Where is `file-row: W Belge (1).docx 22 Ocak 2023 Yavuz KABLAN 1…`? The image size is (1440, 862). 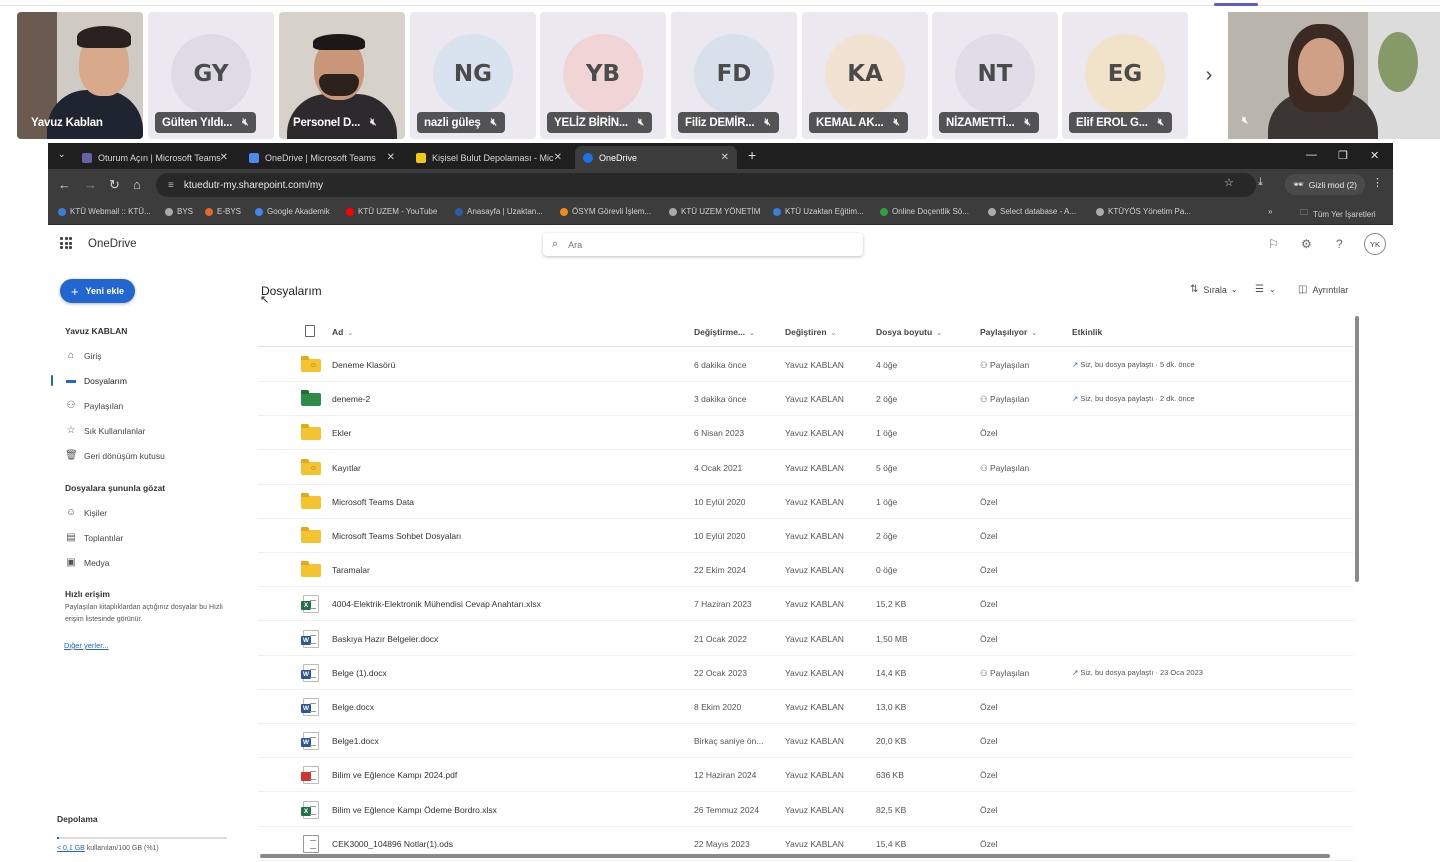
file-row: W Belge (1).docx 22 Ocak 2023 Yavuz KABLAN 1… is located at coordinates (805, 673).